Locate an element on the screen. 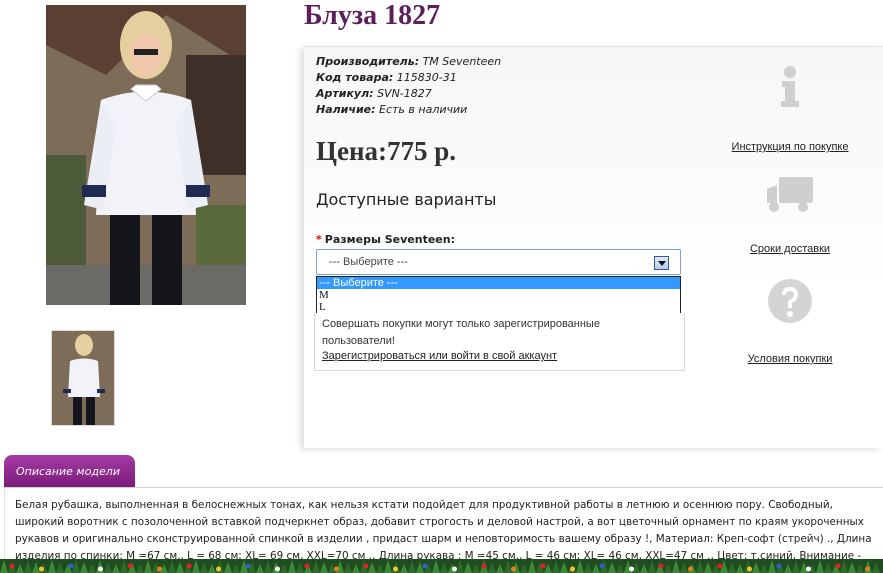  size-select-label: * Размеры Seventeen: is located at coordinates (385, 239).